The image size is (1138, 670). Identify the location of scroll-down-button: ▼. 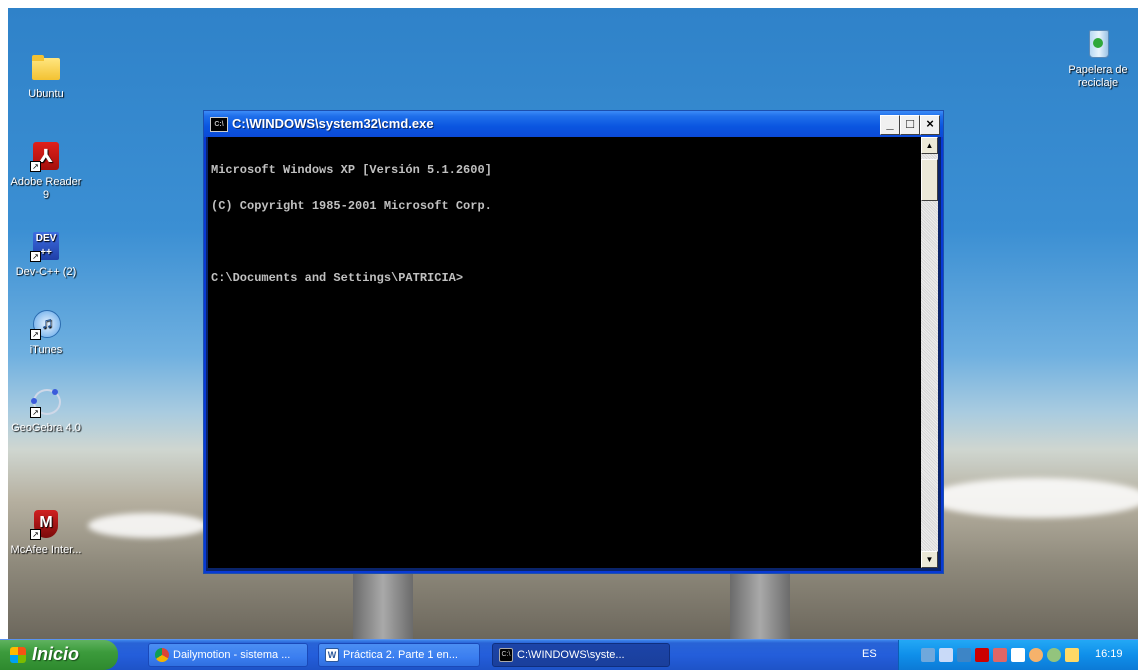
(929, 559).